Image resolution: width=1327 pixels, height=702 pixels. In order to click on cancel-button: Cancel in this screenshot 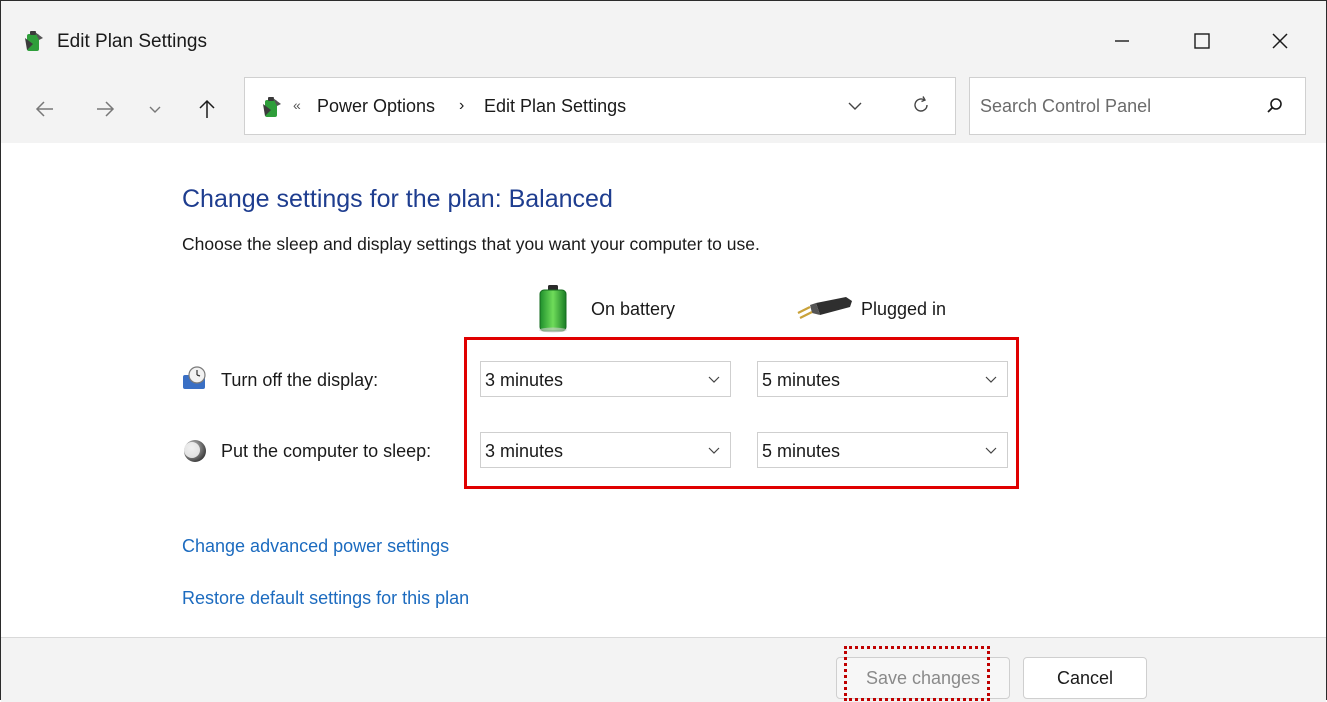, I will do `click(1085, 678)`.